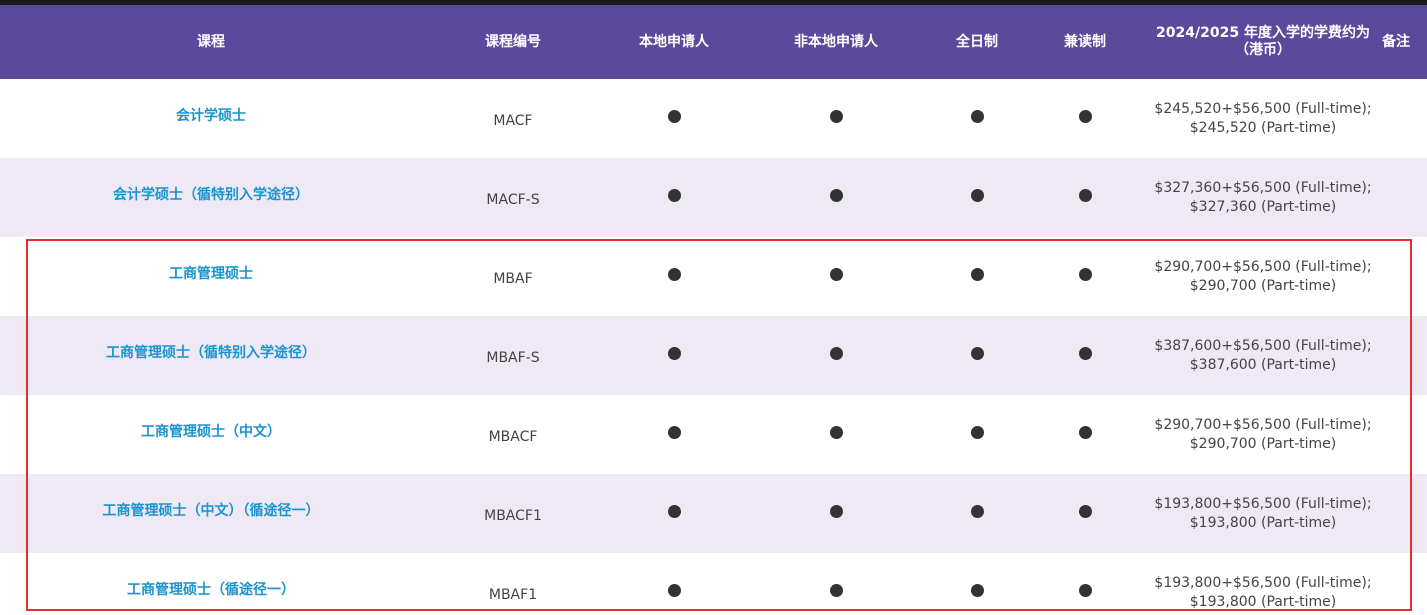 Image resolution: width=1427 pixels, height=615 pixels. Describe the element at coordinates (211, 41) in the screenshot. I see `header-course: 课程` at that location.